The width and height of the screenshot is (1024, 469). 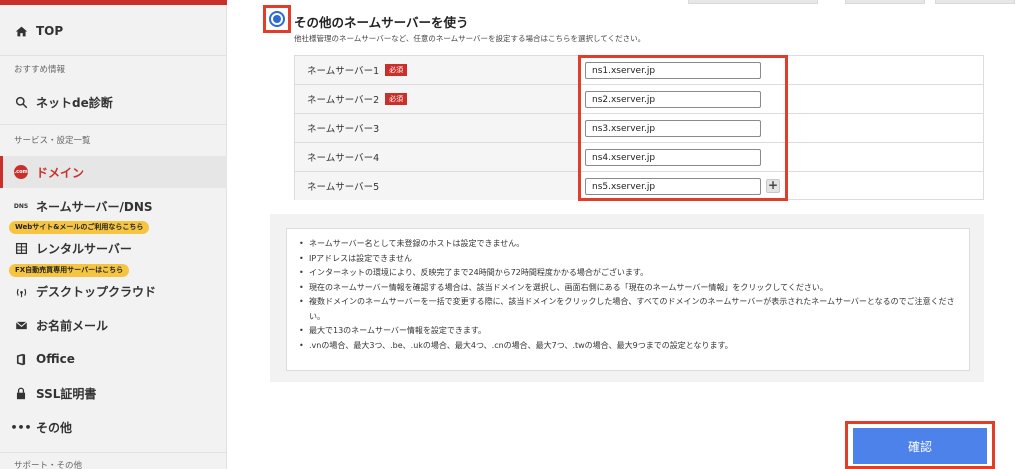 What do you see at coordinates (21, 325) in the screenshot?
I see `envelope-icon` at bounding box center [21, 325].